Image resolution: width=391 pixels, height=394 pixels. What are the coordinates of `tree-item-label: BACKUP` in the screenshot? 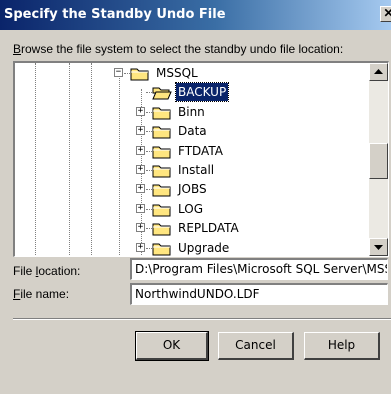 It's located at (202, 92).